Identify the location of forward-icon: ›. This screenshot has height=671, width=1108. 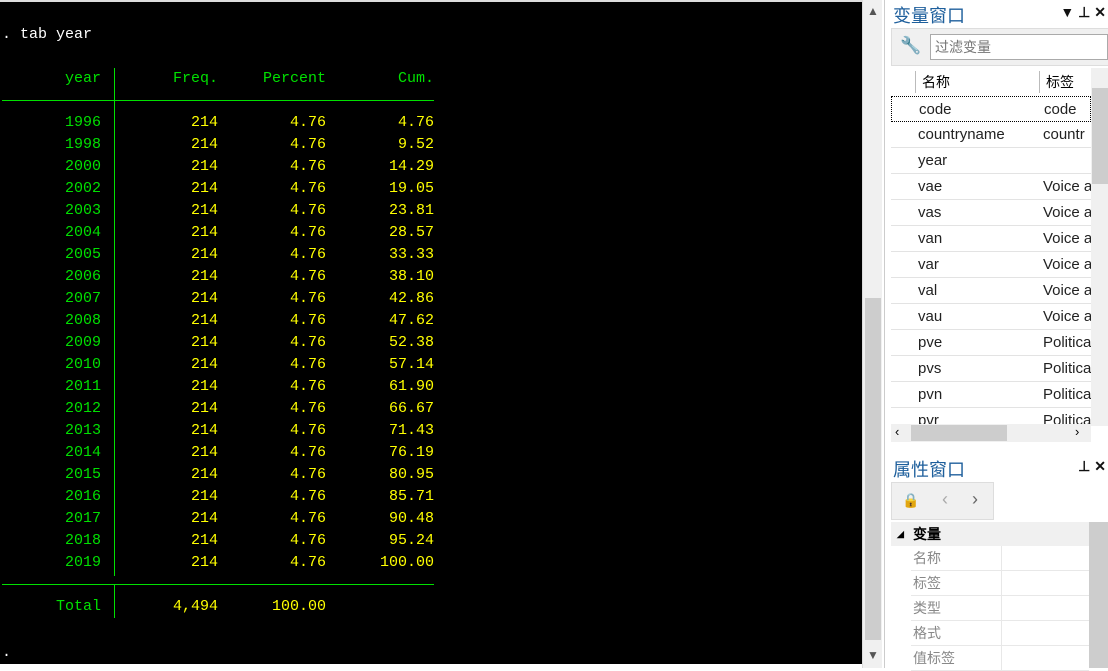
(975, 499).